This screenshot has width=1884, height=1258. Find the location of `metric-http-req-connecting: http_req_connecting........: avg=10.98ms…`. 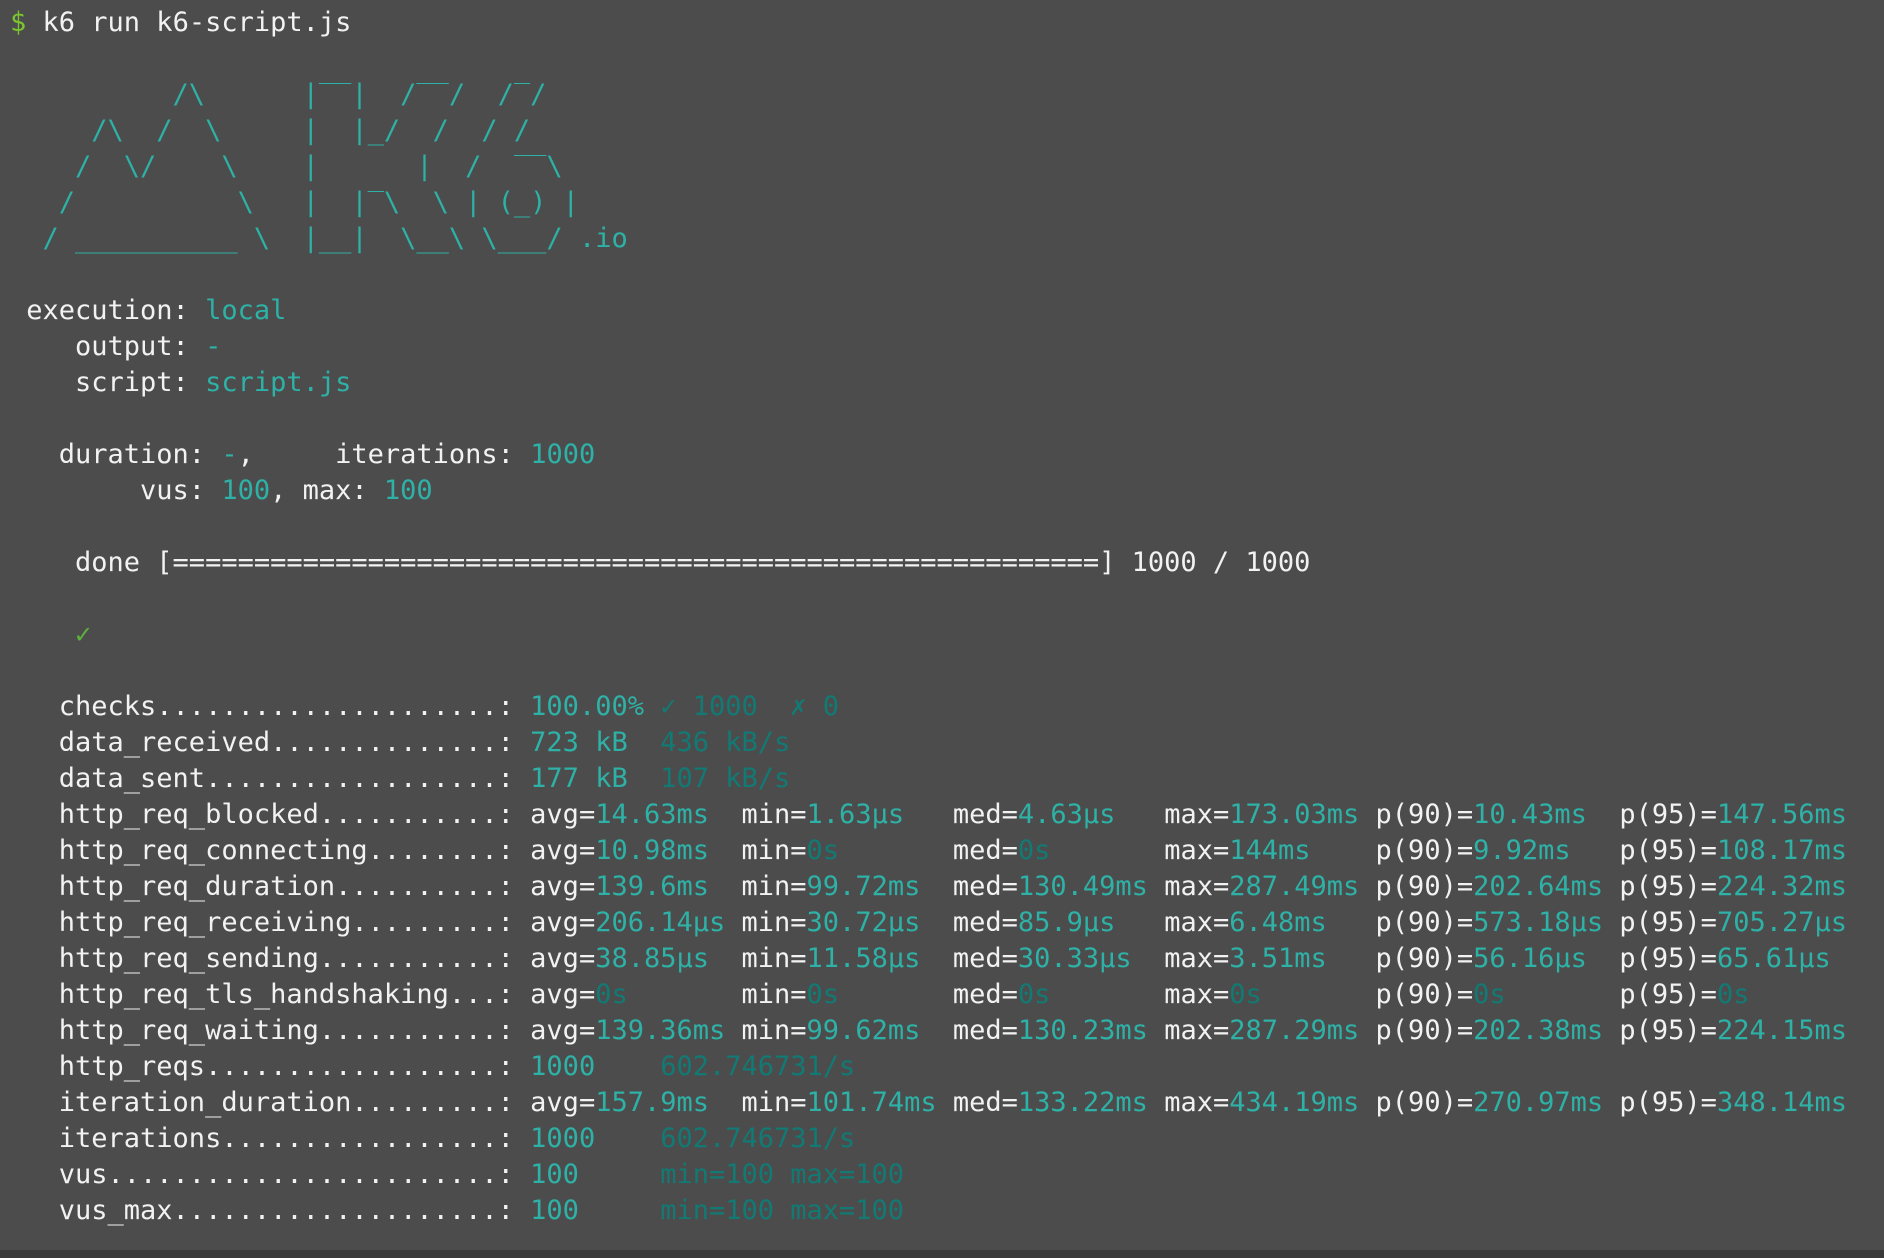

metric-http-req-connecting: http_req_connecting........: avg=10.98ms… is located at coordinates (928, 850).